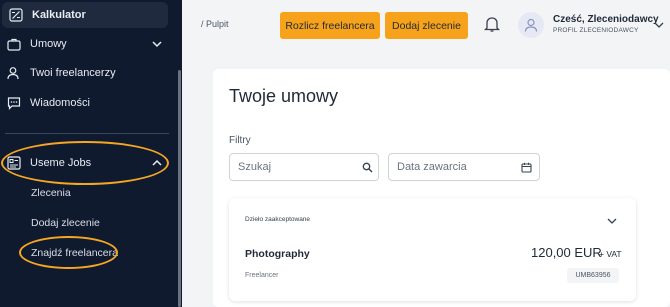 Image resolution: width=670 pixels, height=307 pixels. Describe the element at coordinates (432, 167) in the screenshot. I see `date-placeholder: Data zawarcia` at that location.